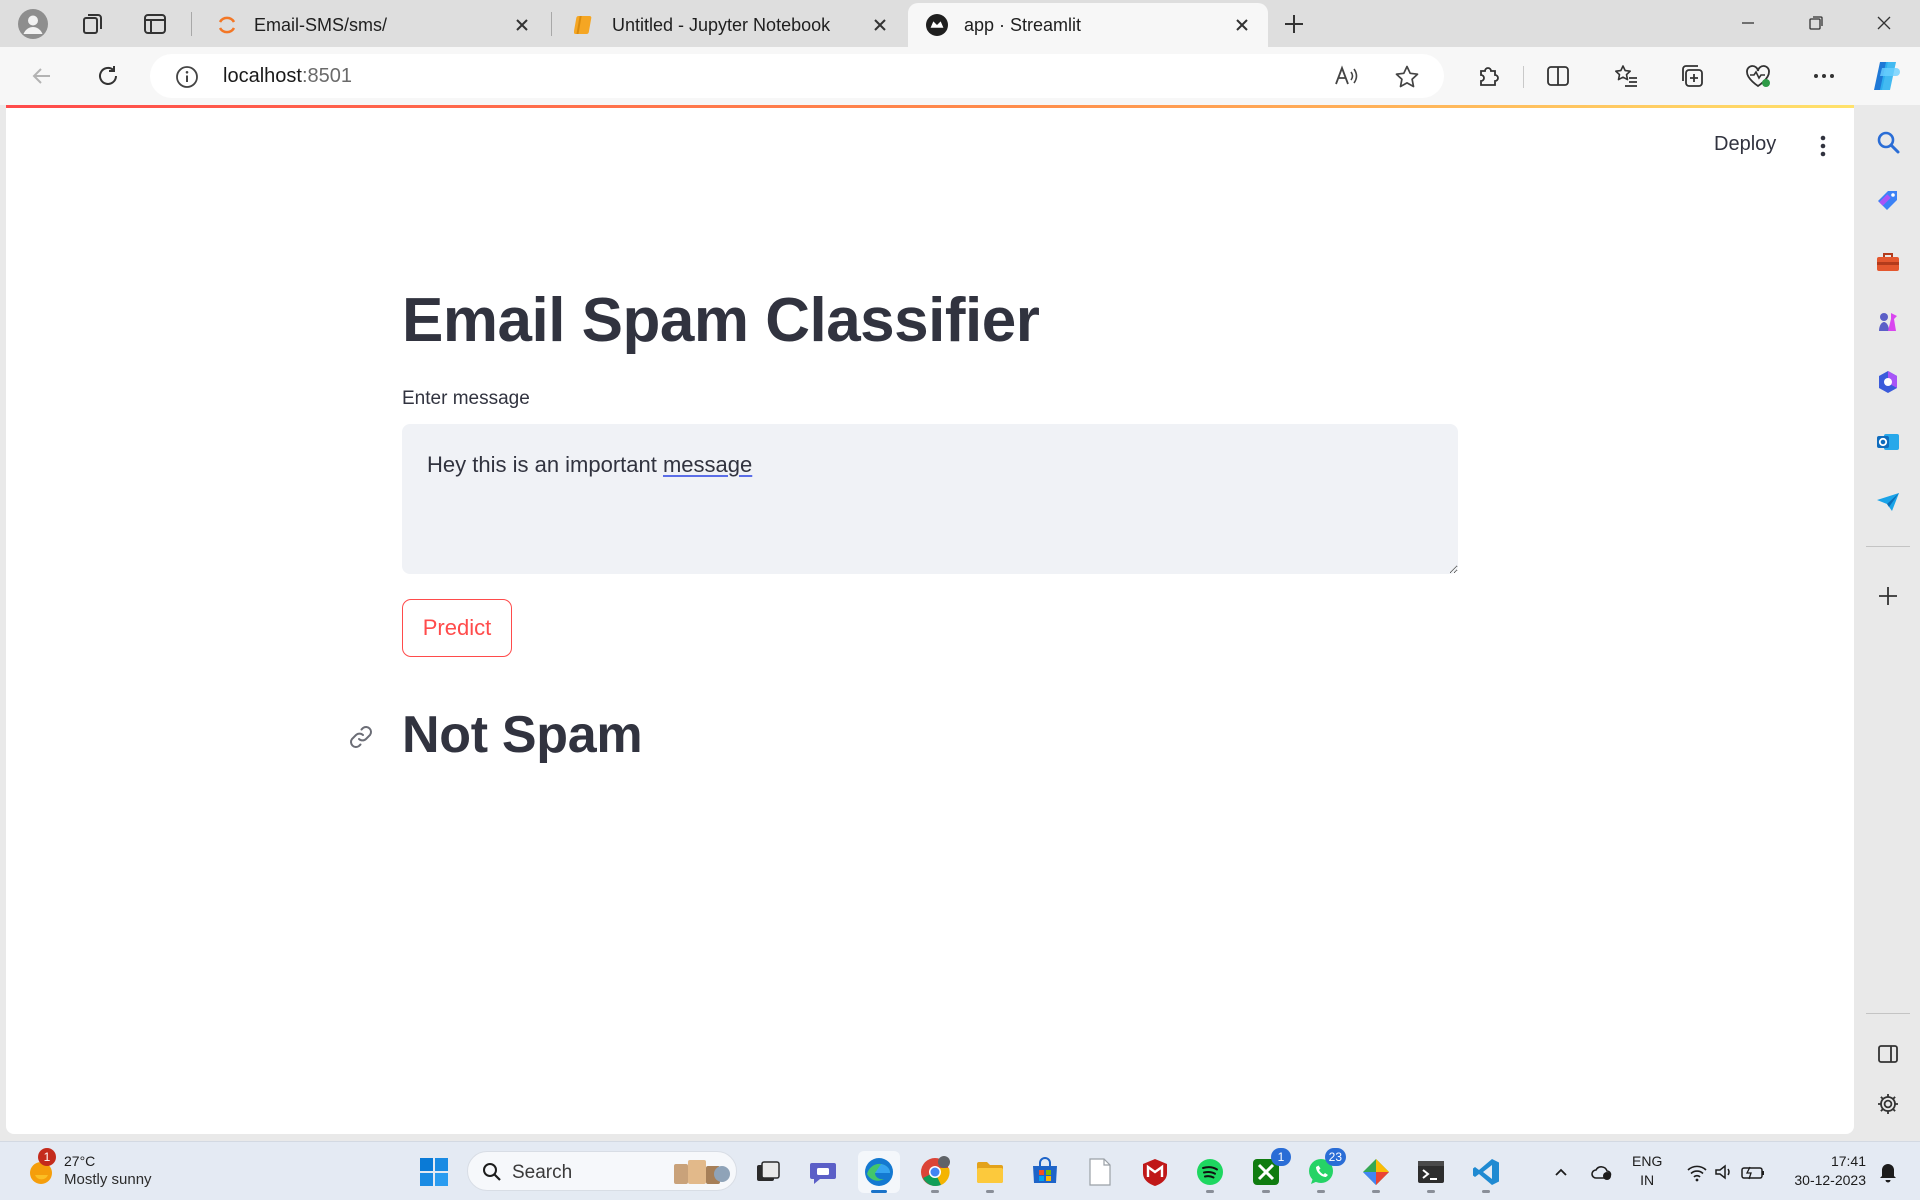 The image size is (1920, 1200). I want to click on tab-jupyter-notebook: Untitled - Jupyter Notebook, so click(731, 25).